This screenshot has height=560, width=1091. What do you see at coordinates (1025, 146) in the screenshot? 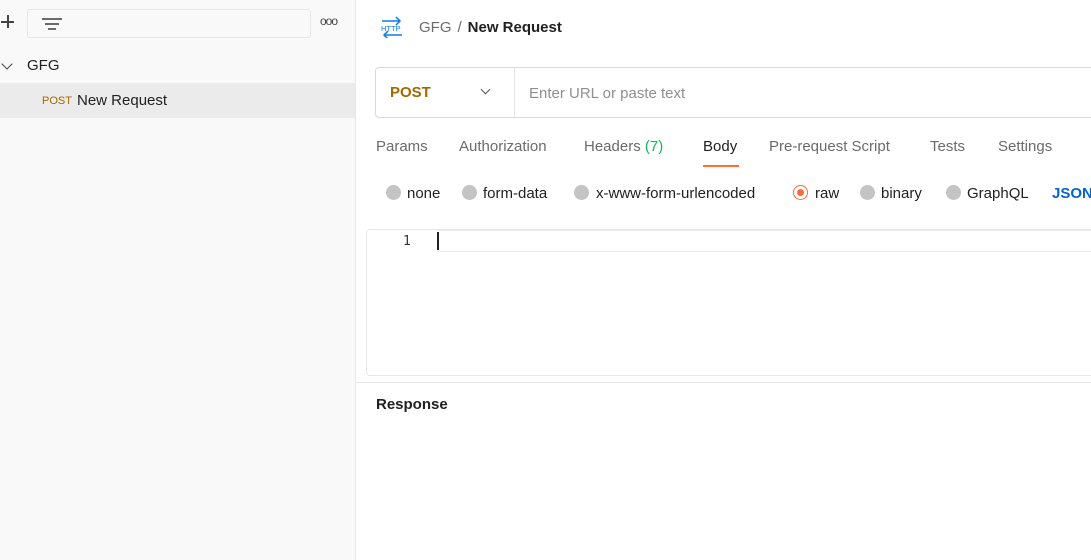
I see `tab-settings: Settings` at bounding box center [1025, 146].